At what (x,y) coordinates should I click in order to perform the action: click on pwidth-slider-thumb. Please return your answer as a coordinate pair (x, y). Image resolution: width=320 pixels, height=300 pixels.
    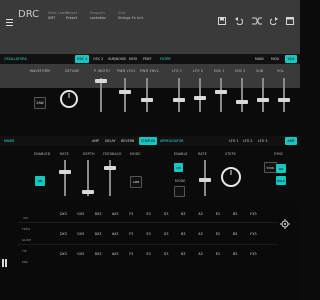
    Looking at the image, I should click on (101, 81).